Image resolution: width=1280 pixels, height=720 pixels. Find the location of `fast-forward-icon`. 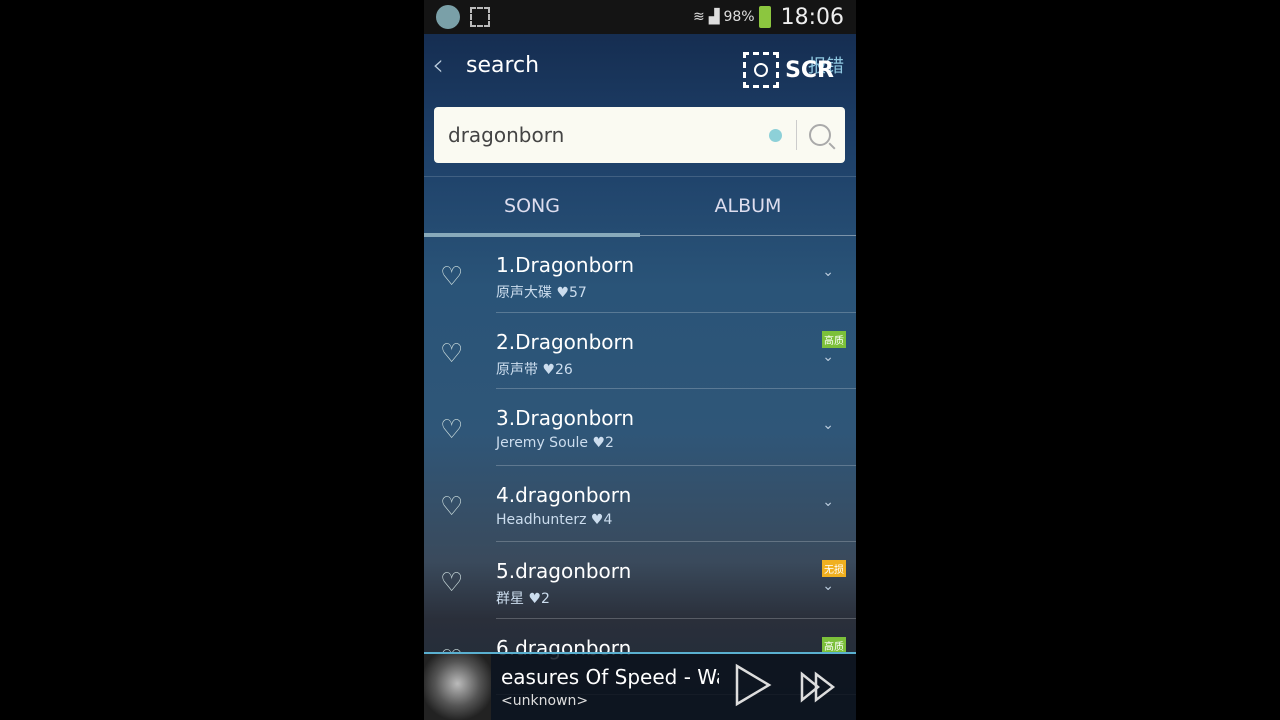

fast-forward-icon is located at coordinates (818, 687).